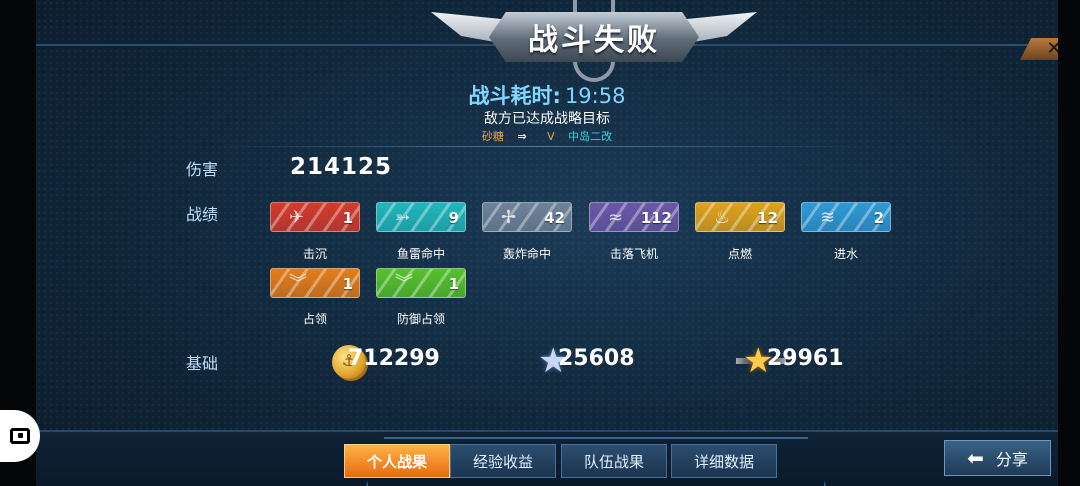 The height and width of the screenshot is (486, 1080). Describe the element at coordinates (547, 119) in the screenshot. I see `result-reason: 敌方已达成战略目标` at that location.